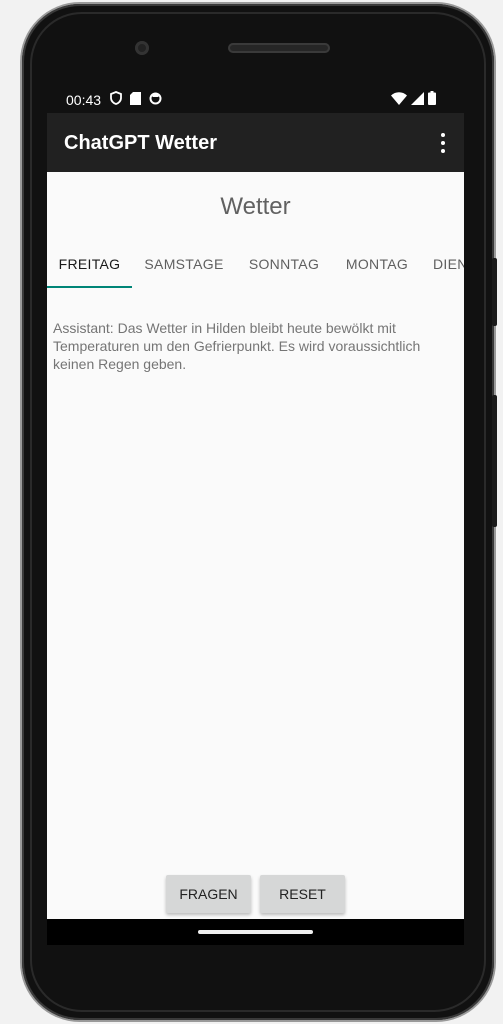 This screenshot has height=1024, width=503. I want to click on ask-button: FRAGEN, so click(208, 894).